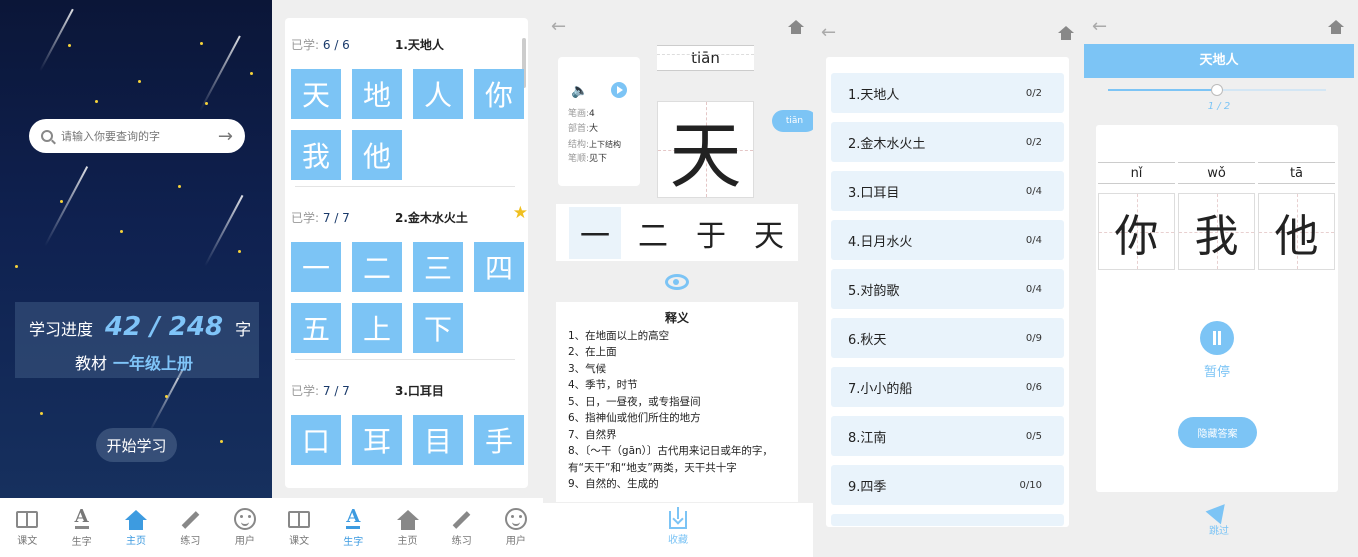  What do you see at coordinates (164, 327) in the screenshot?
I see `progress-value: 42 / 248` at bounding box center [164, 327].